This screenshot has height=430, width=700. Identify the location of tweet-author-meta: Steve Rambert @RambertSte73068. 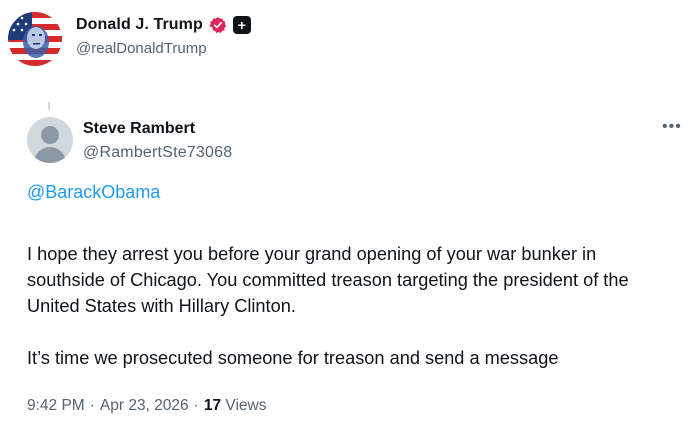
(157, 139).